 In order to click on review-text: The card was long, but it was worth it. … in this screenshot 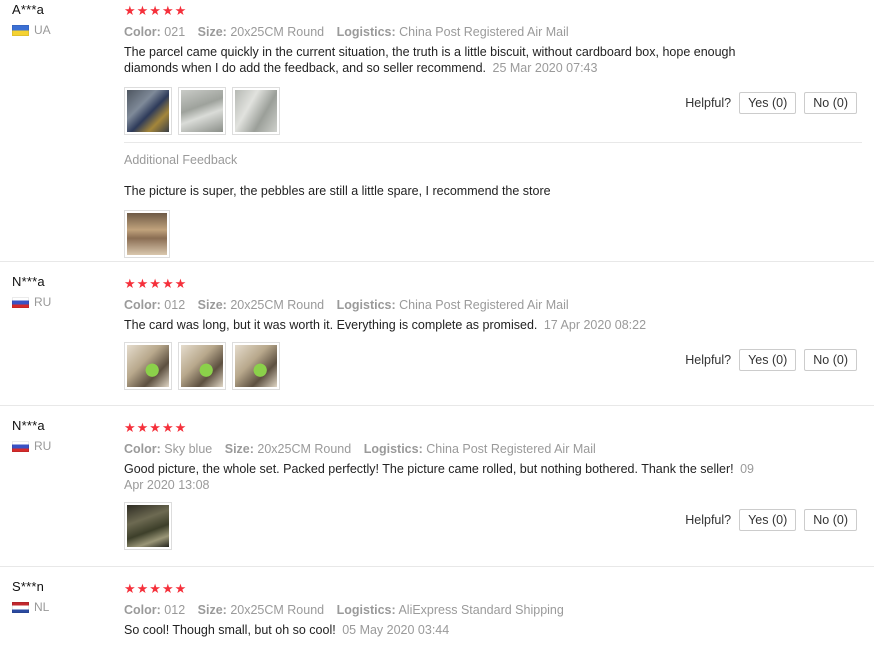, I will do `click(444, 325)`.